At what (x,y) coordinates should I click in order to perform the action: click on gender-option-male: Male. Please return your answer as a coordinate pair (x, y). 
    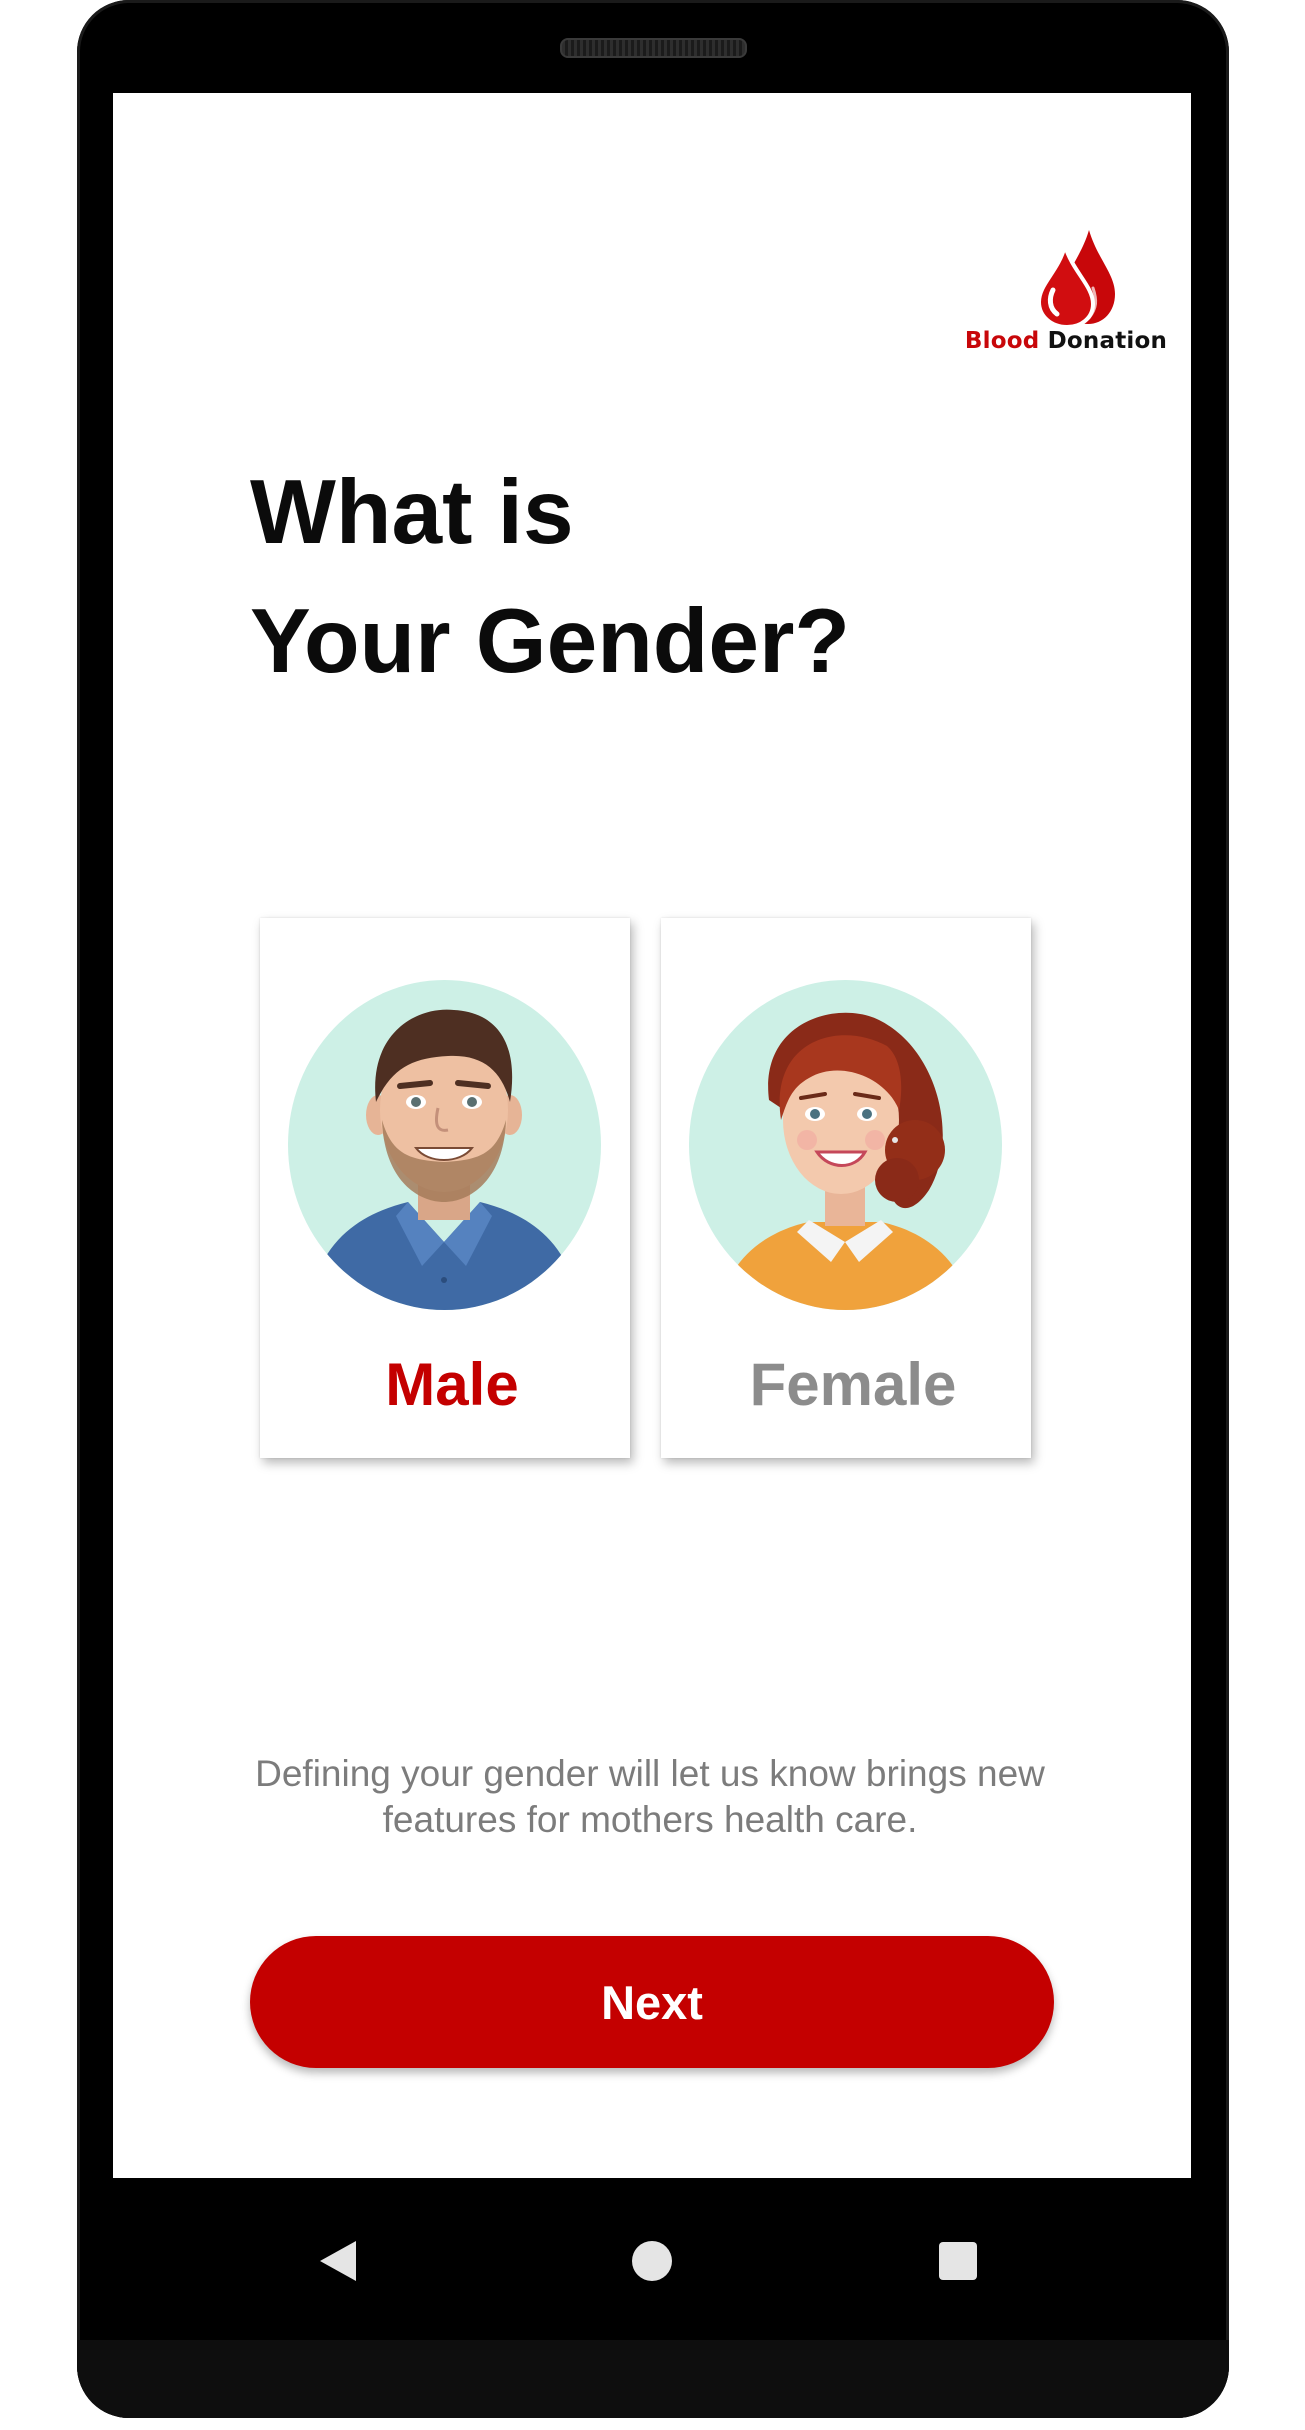
    Looking at the image, I should click on (445, 1188).